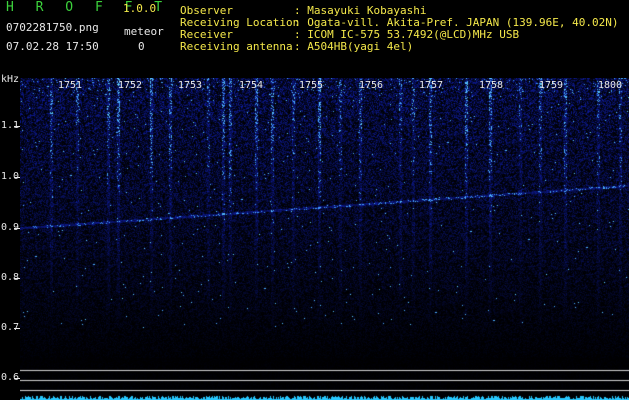  What do you see at coordinates (141, 46) in the screenshot?
I see `meteor-count: 0` at bounding box center [141, 46].